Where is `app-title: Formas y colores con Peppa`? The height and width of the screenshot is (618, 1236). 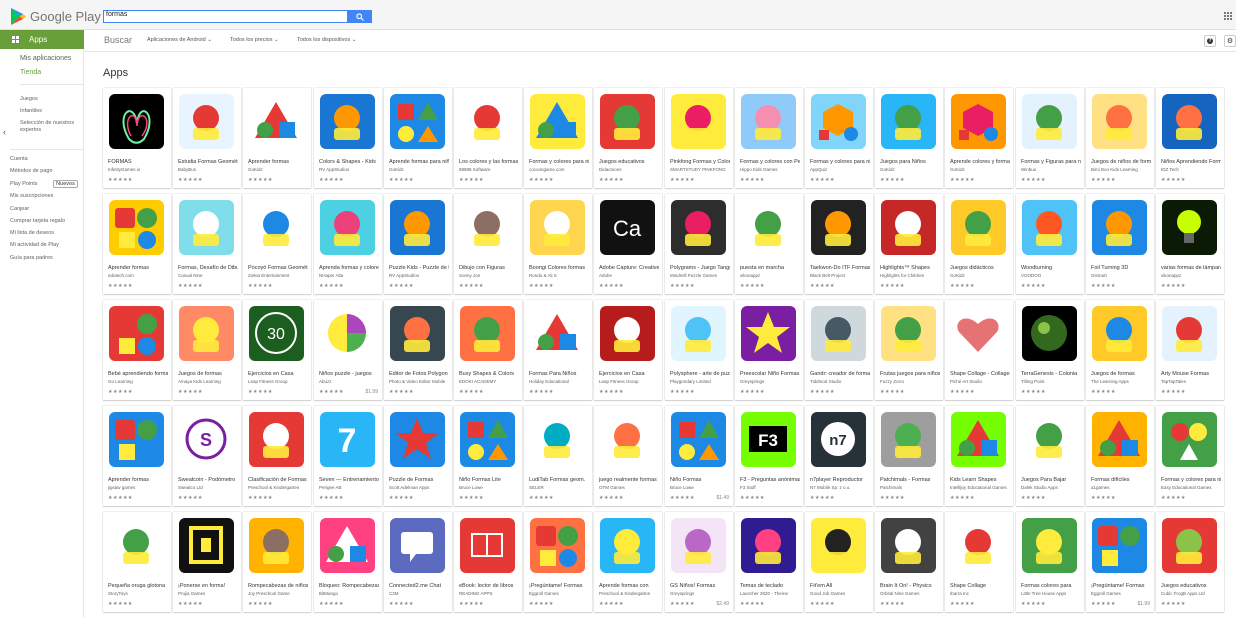 app-title: Formas y colores con Peppa is located at coordinates (770, 162).